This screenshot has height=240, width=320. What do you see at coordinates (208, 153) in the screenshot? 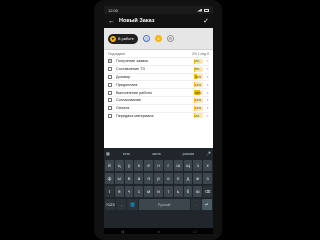
I see `microphone-icon: 🎤` at bounding box center [208, 153].